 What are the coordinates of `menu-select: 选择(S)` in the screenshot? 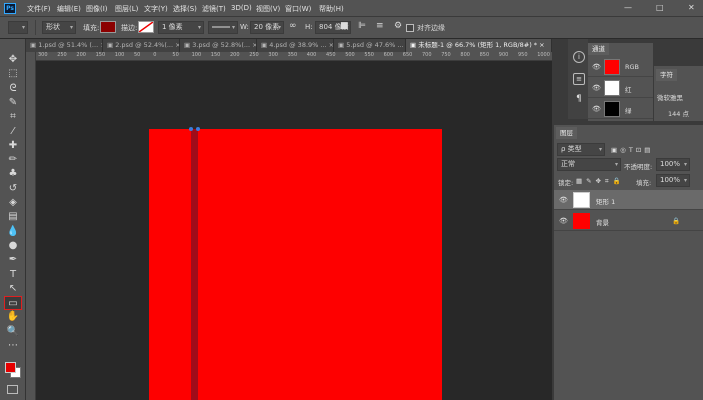 It's located at (185, 9).